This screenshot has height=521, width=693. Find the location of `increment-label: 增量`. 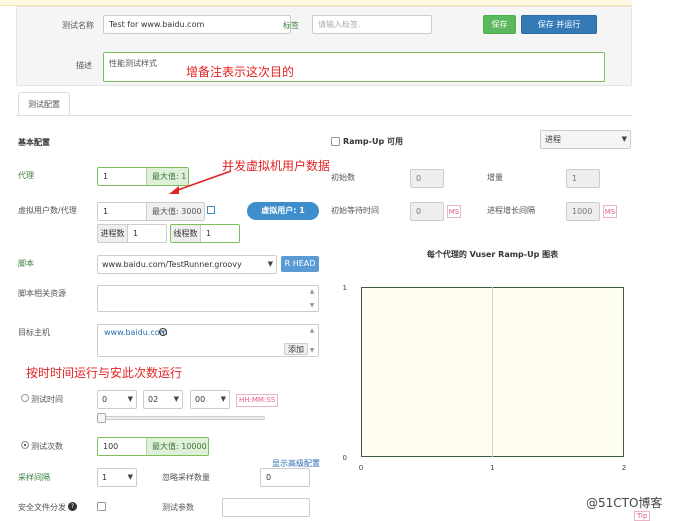

increment-label: 增量 is located at coordinates (495, 177).